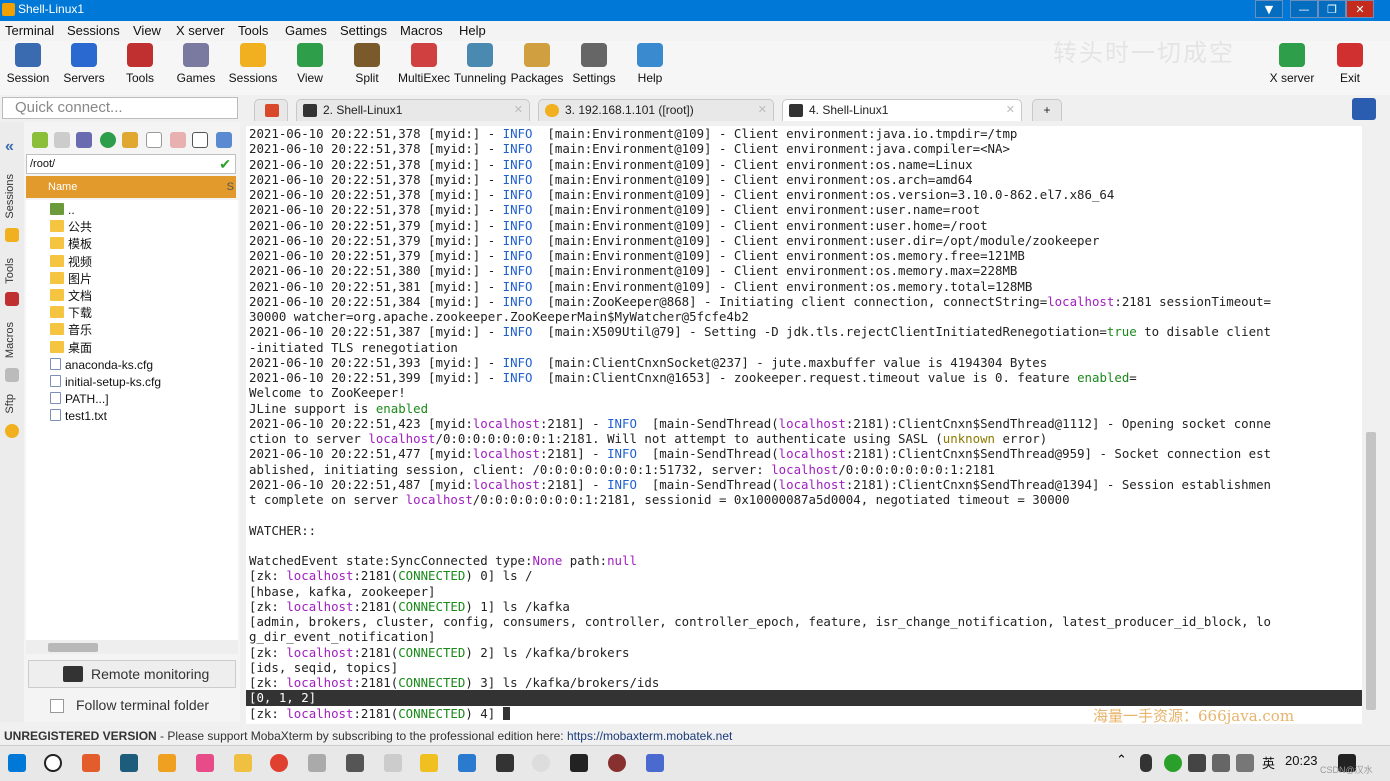  What do you see at coordinates (1301, 760) in the screenshot?
I see `clock: 20:23` at bounding box center [1301, 760].